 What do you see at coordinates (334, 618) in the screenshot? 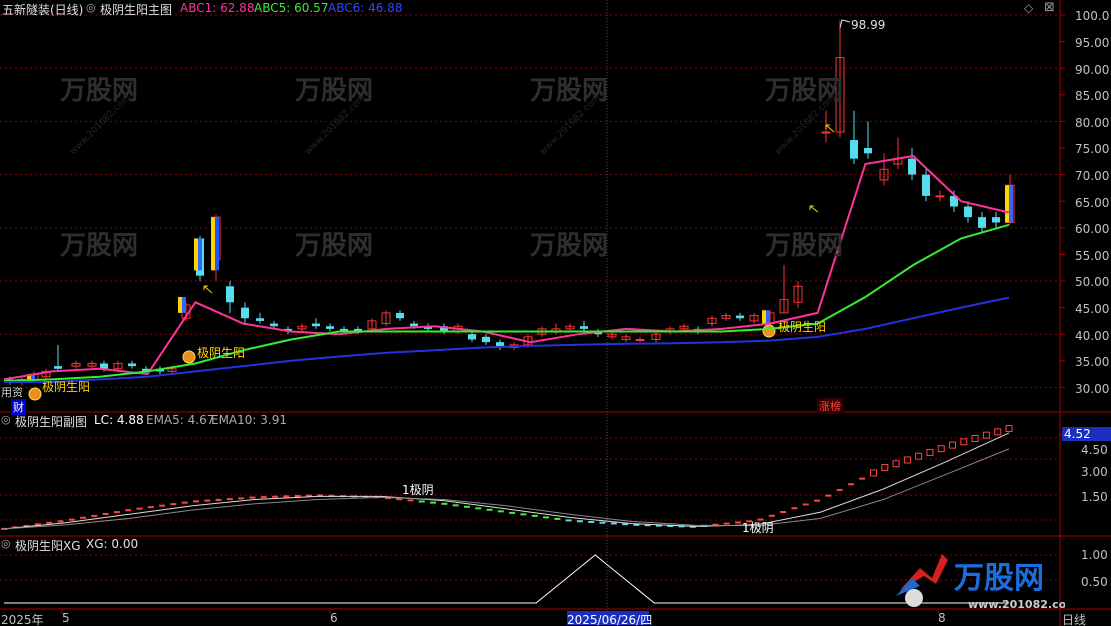
I see `x-label-month: 6` at bounding box center [334, 618].